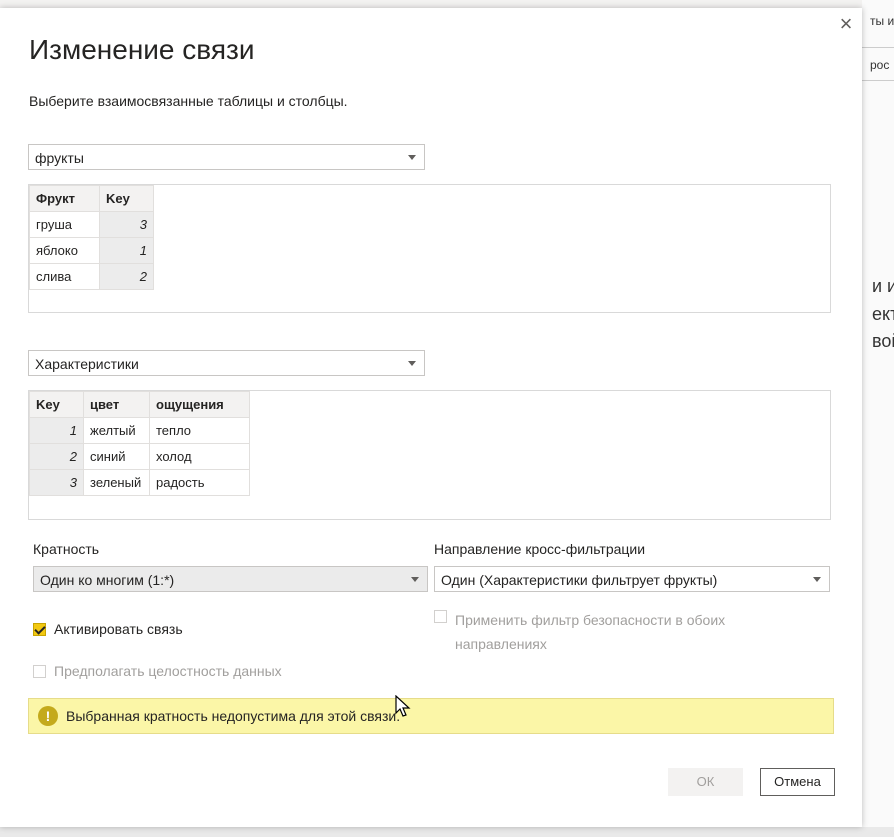 The width and height of the screenshot is (894, 837). Describe the element at coordinates (878, 418) in the screenshot. I see `background-app-panel: ты и рос и ил ект вой` at that location.